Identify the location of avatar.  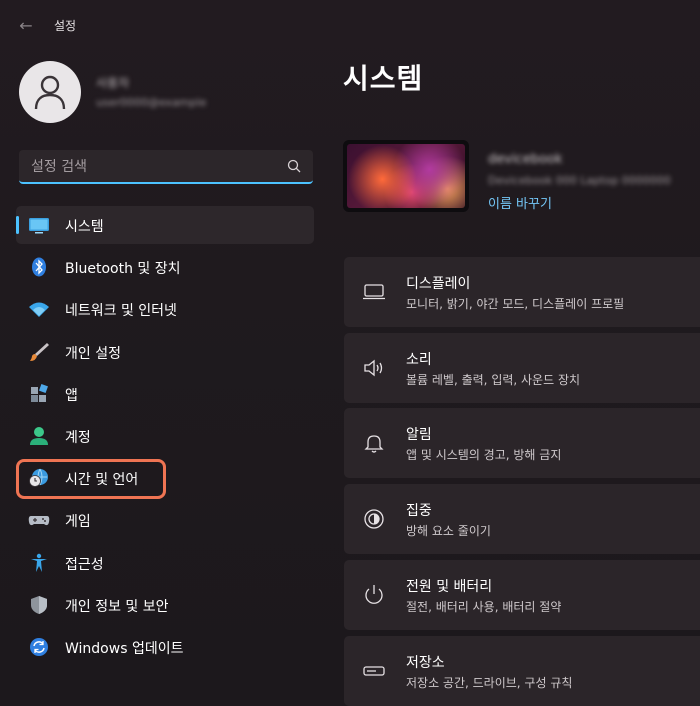
(50, 92).